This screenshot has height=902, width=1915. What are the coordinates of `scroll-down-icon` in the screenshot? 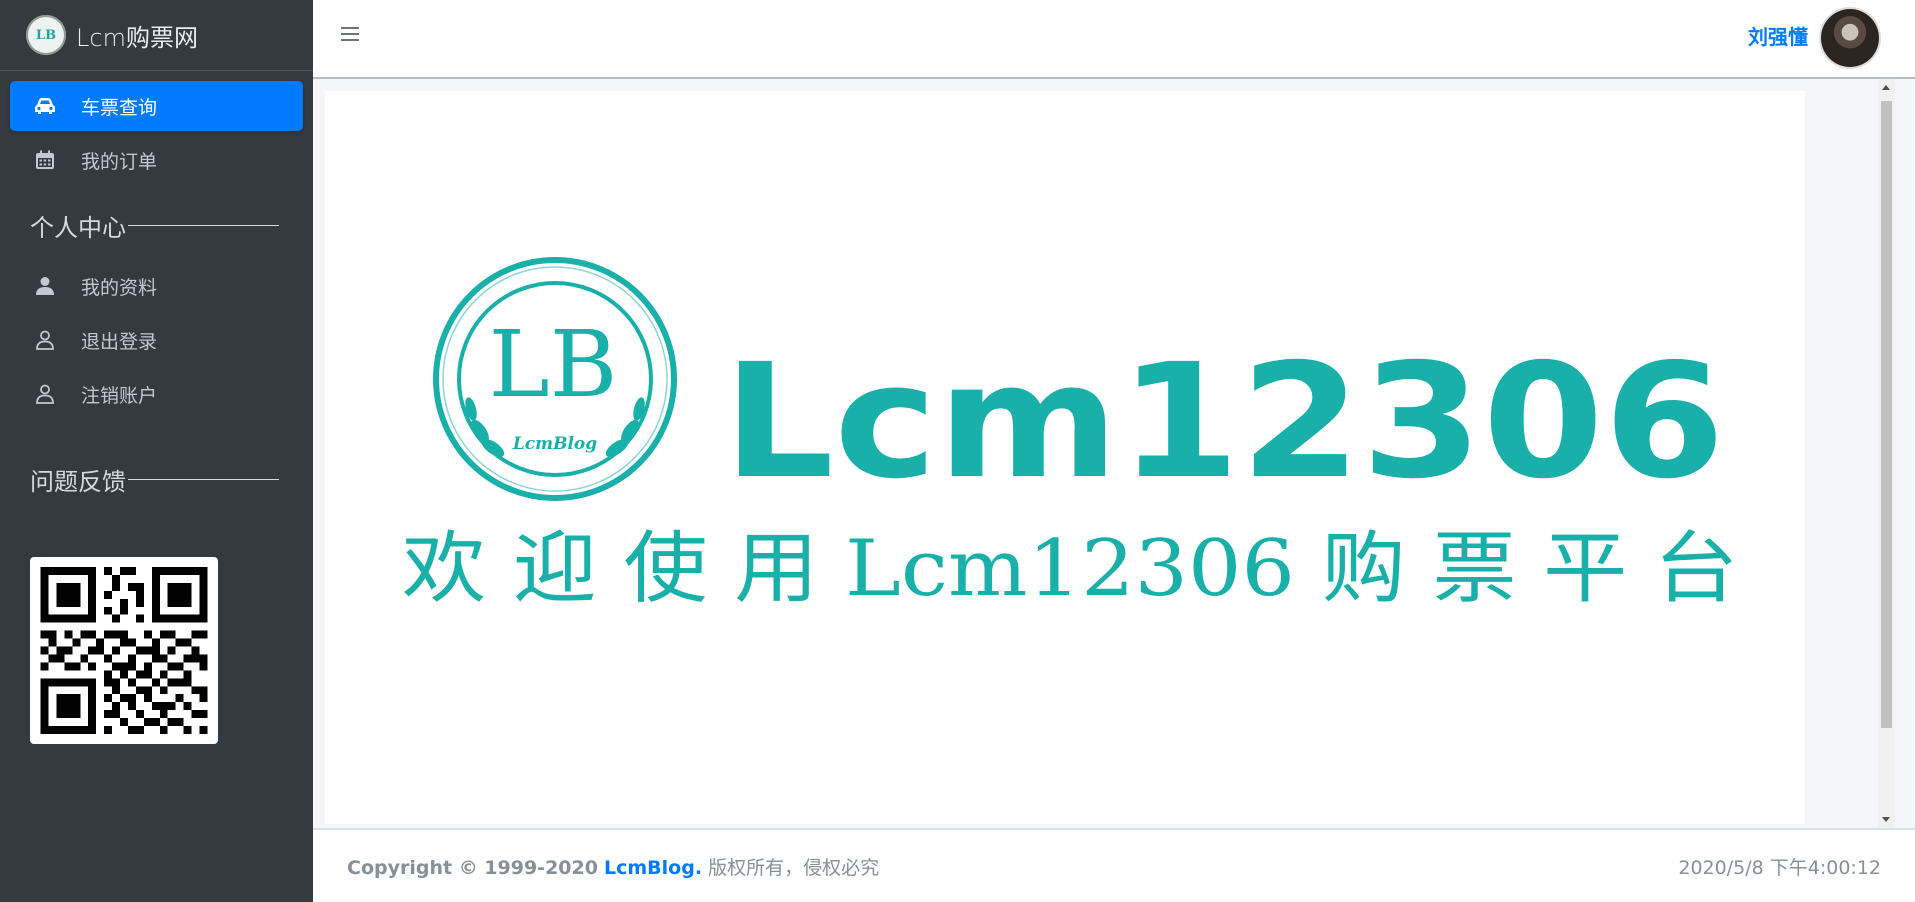 It's located at (1886, 819).